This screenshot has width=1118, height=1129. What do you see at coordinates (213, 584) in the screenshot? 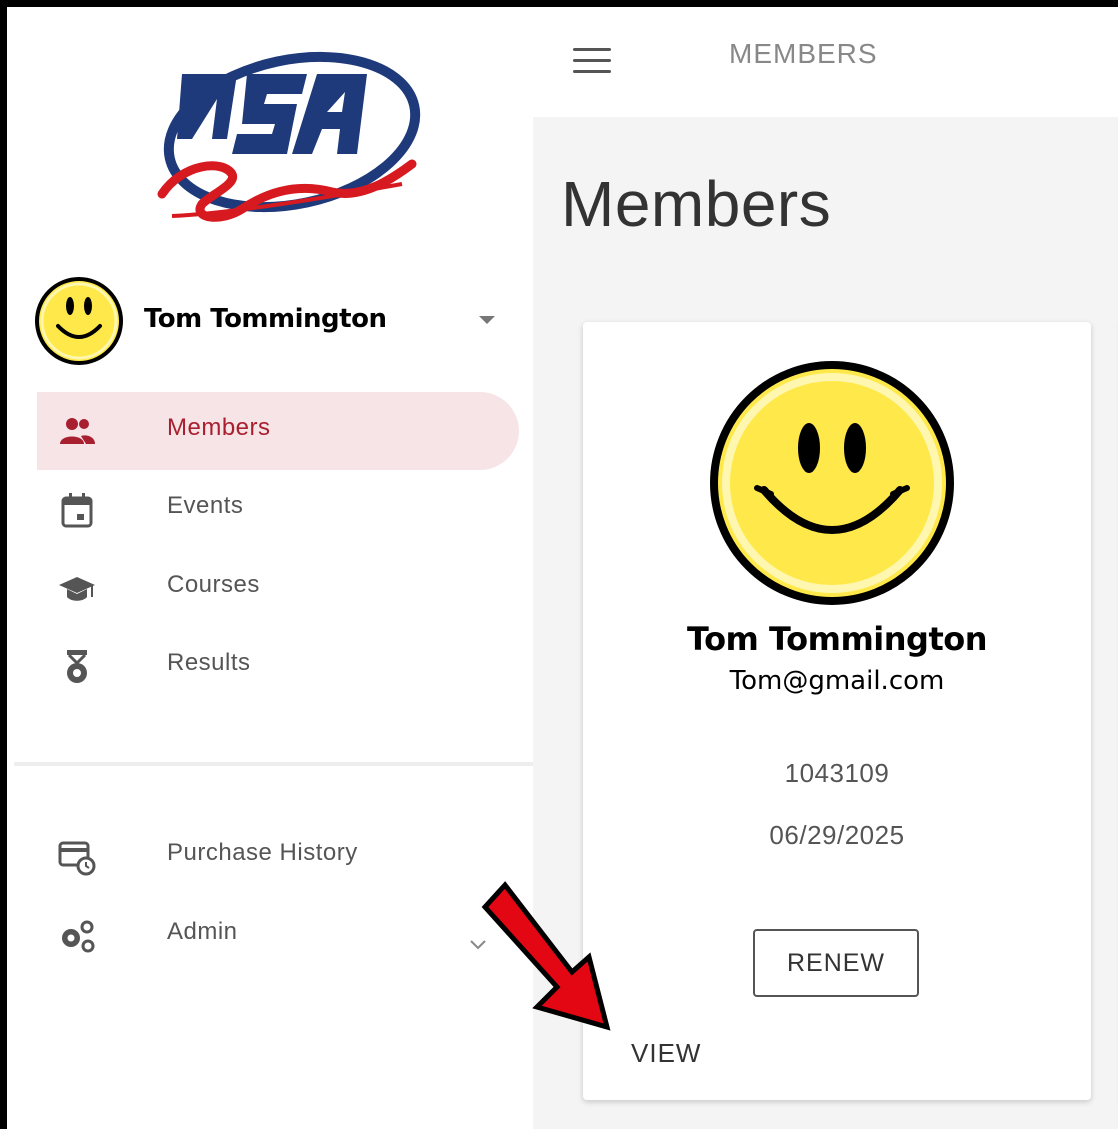
I see `sidebar-item-label: Courses` at bounding box center [213, 584].